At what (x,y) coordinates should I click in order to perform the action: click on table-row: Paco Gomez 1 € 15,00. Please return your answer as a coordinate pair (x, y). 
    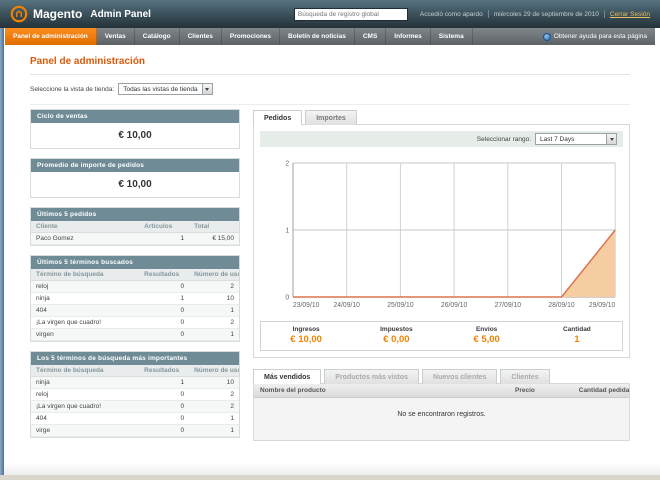
    Looking at the image, I should click on (135, 238).